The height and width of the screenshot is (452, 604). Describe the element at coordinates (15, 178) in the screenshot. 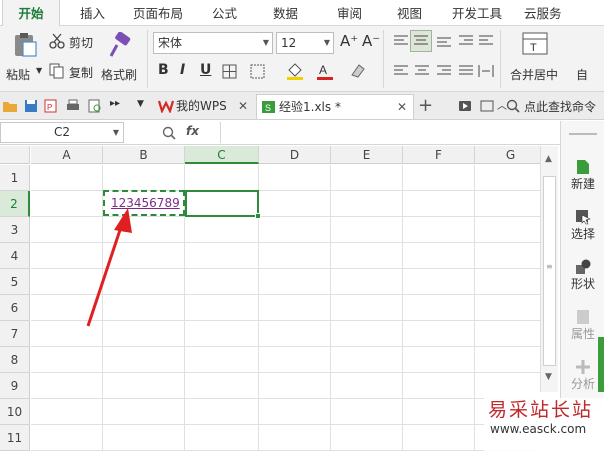

I see `row-header: 1` at that location.